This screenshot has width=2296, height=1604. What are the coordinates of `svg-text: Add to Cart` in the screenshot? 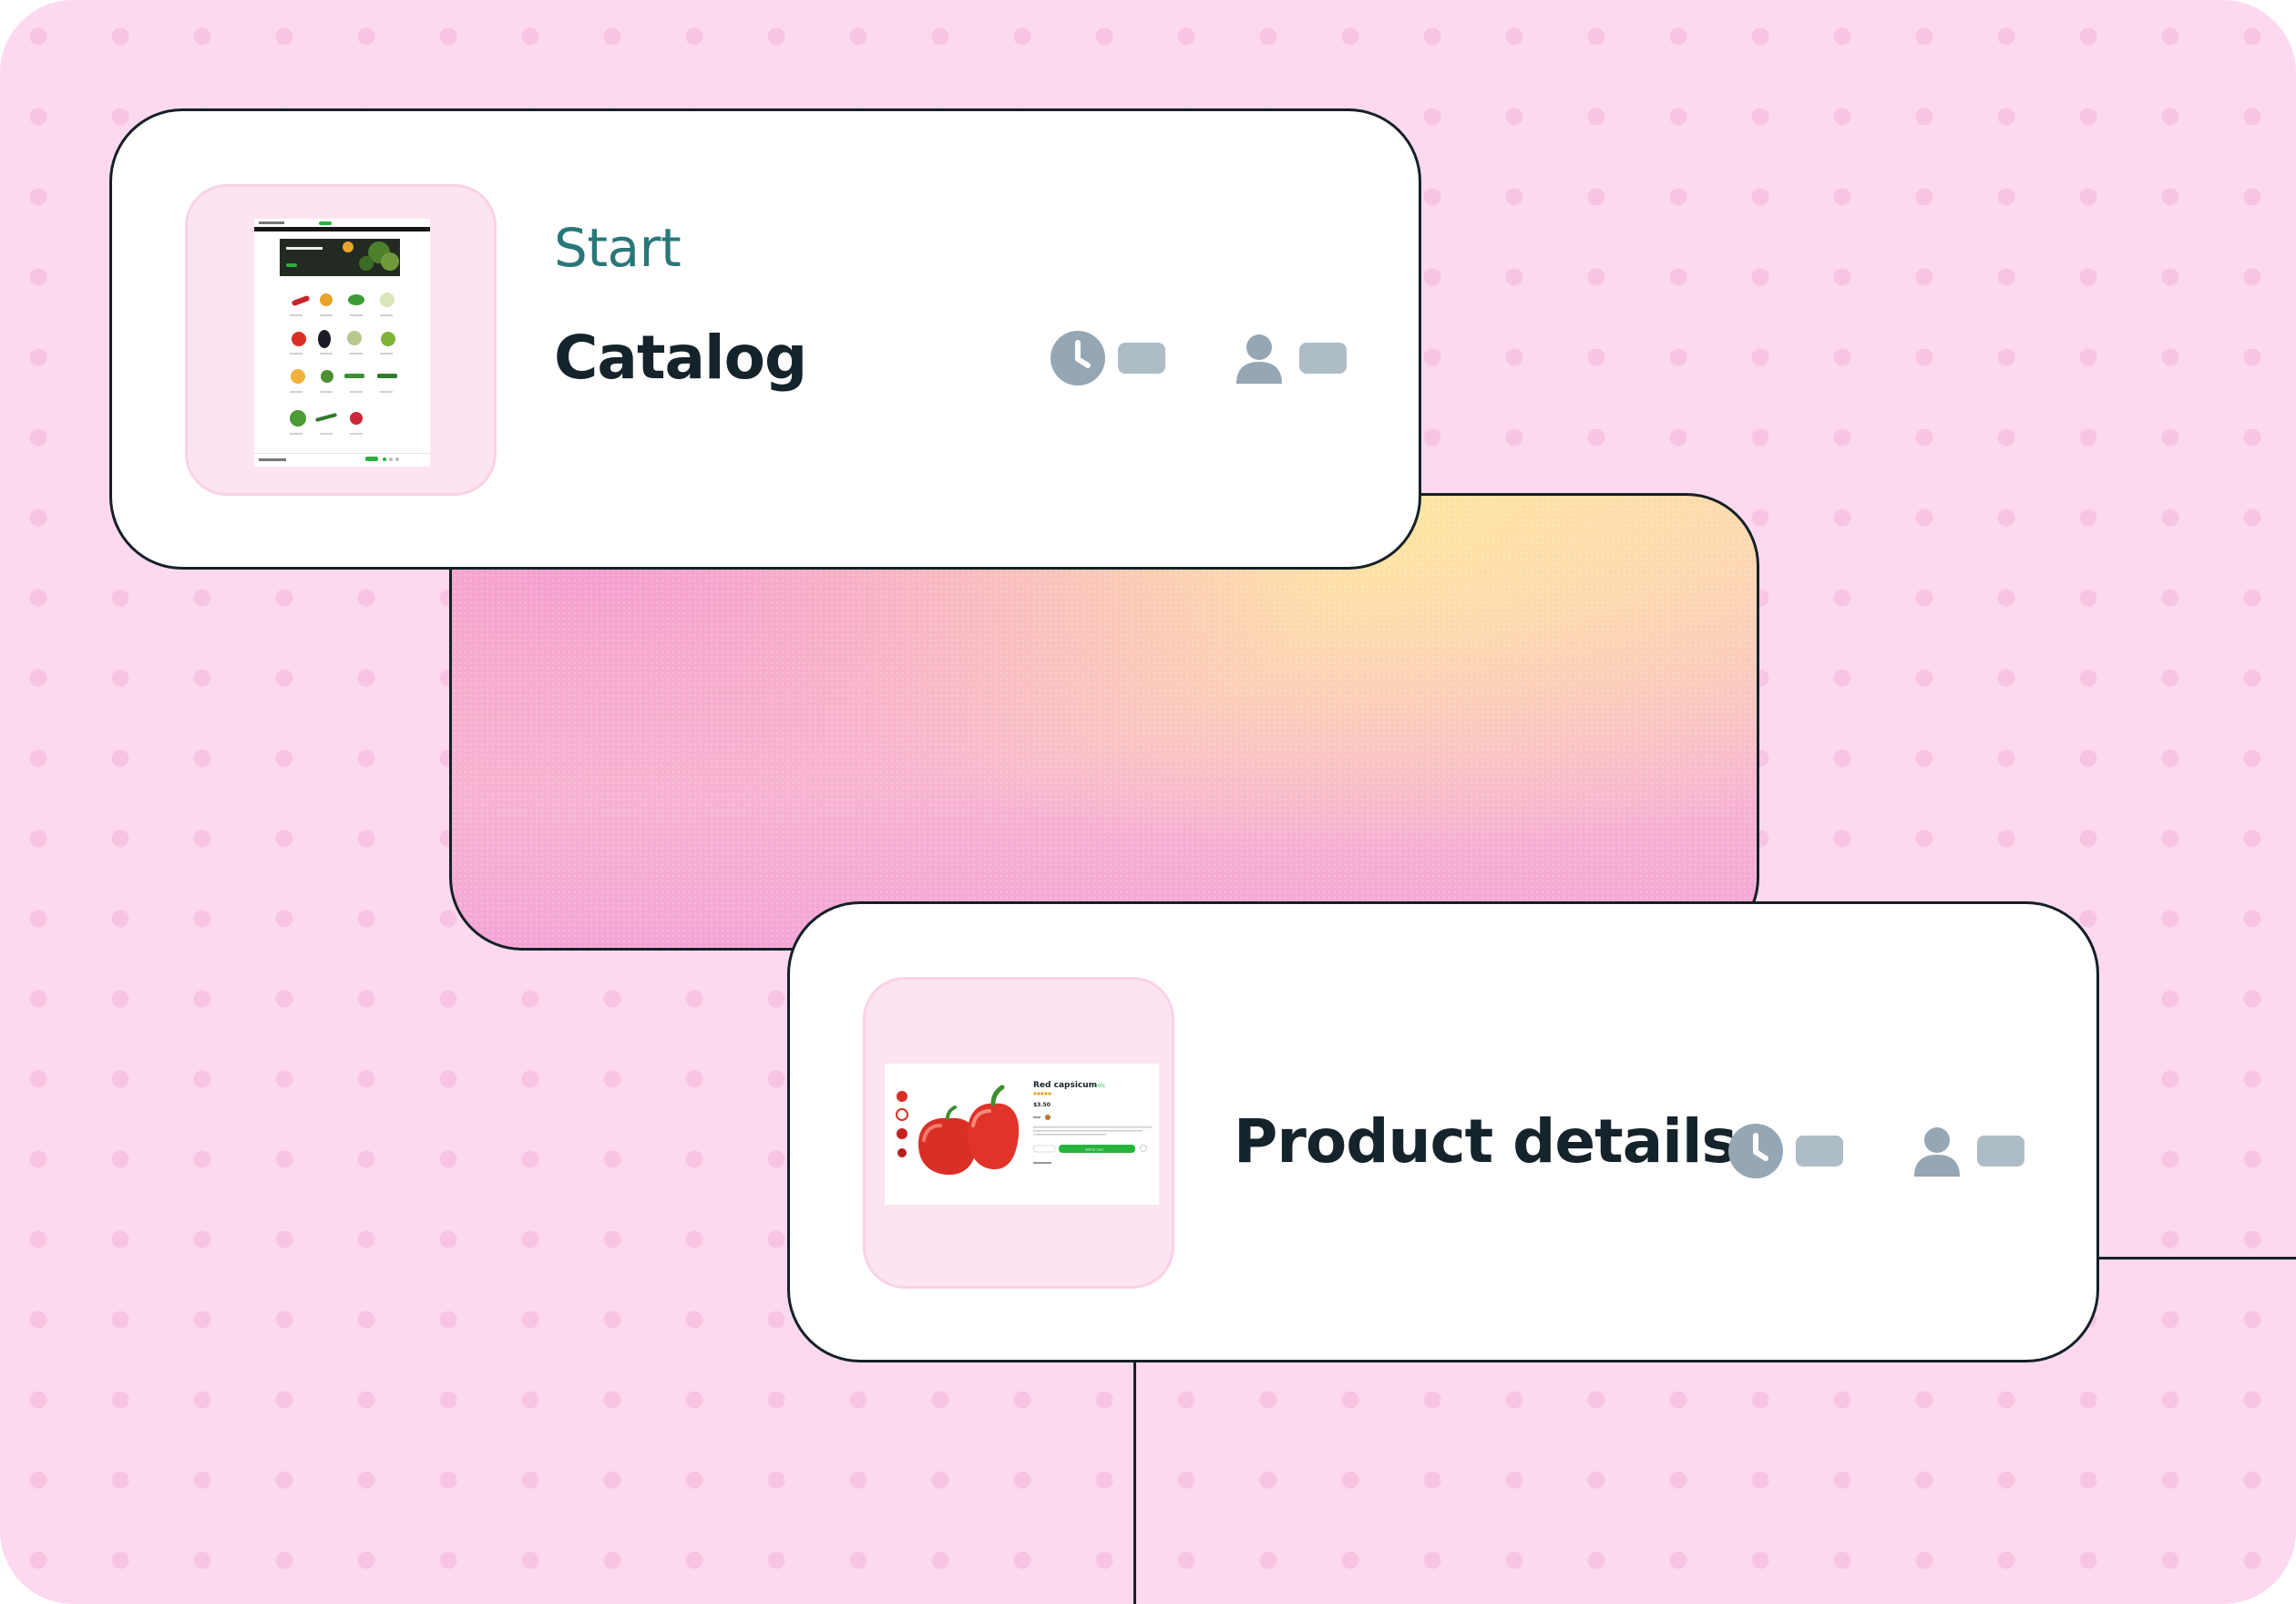 It's located at (1095, 1150).